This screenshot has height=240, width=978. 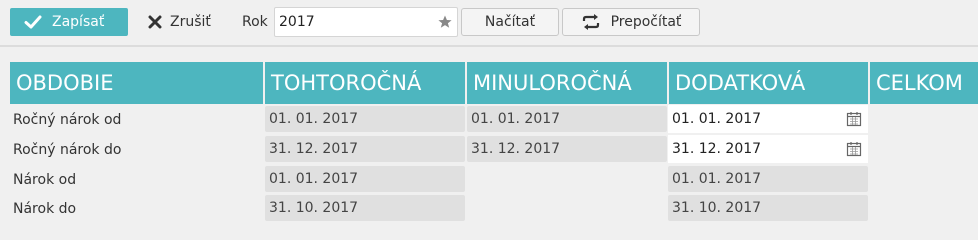 I want to click on star-icon, so click(x=445, y=22).